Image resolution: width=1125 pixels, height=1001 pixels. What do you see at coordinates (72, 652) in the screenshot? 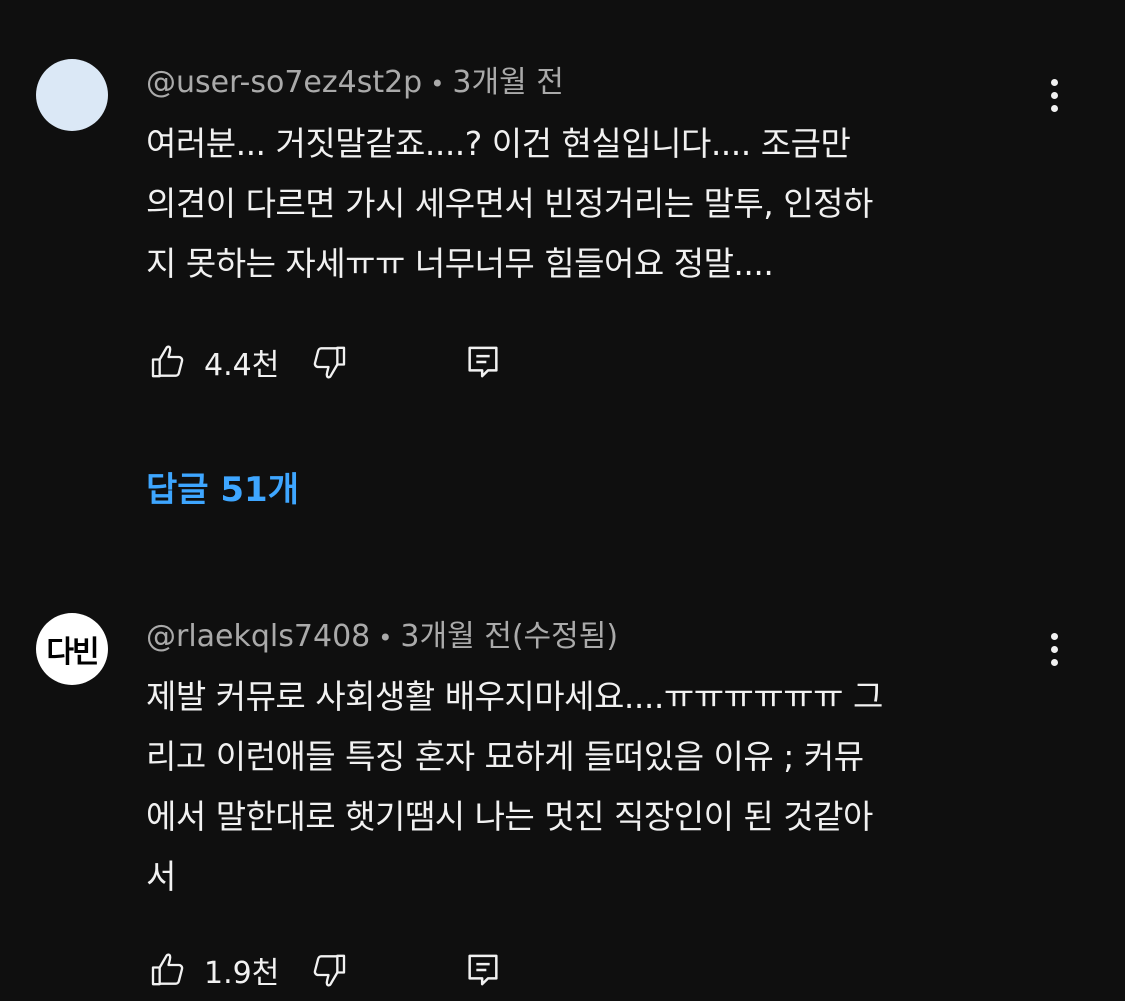
I see `avatar-text: 다빈` at bounding box center [72, 652].